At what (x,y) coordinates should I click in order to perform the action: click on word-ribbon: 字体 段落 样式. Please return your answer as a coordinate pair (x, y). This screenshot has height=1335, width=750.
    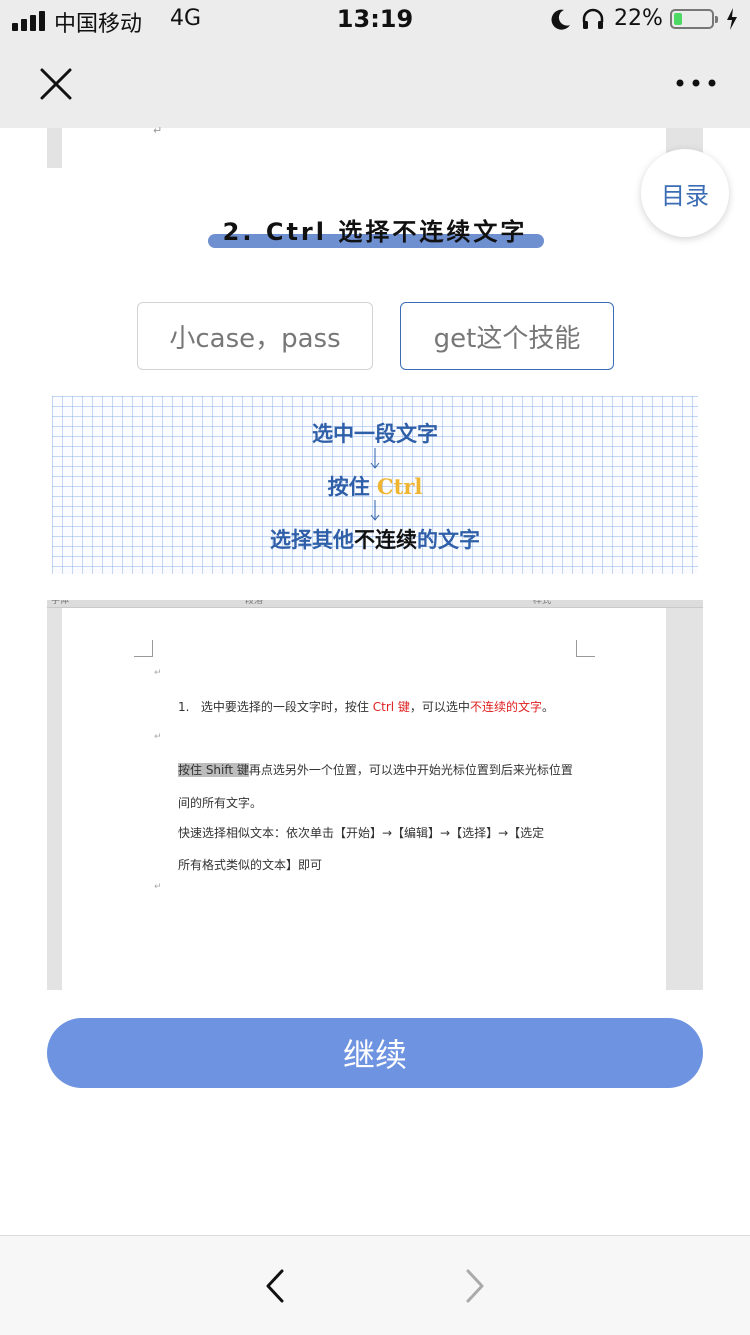
    Looking at the image, I should click on (375, 604).